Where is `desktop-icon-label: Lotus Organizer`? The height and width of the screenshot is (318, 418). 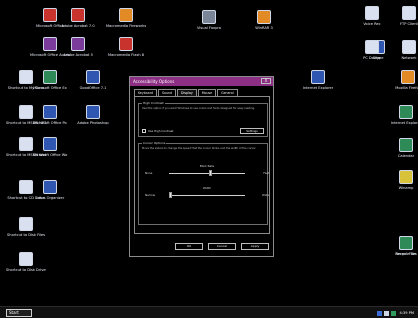 desktop-icon-label: Lotus Organizer is located at coordinates (50, 198).